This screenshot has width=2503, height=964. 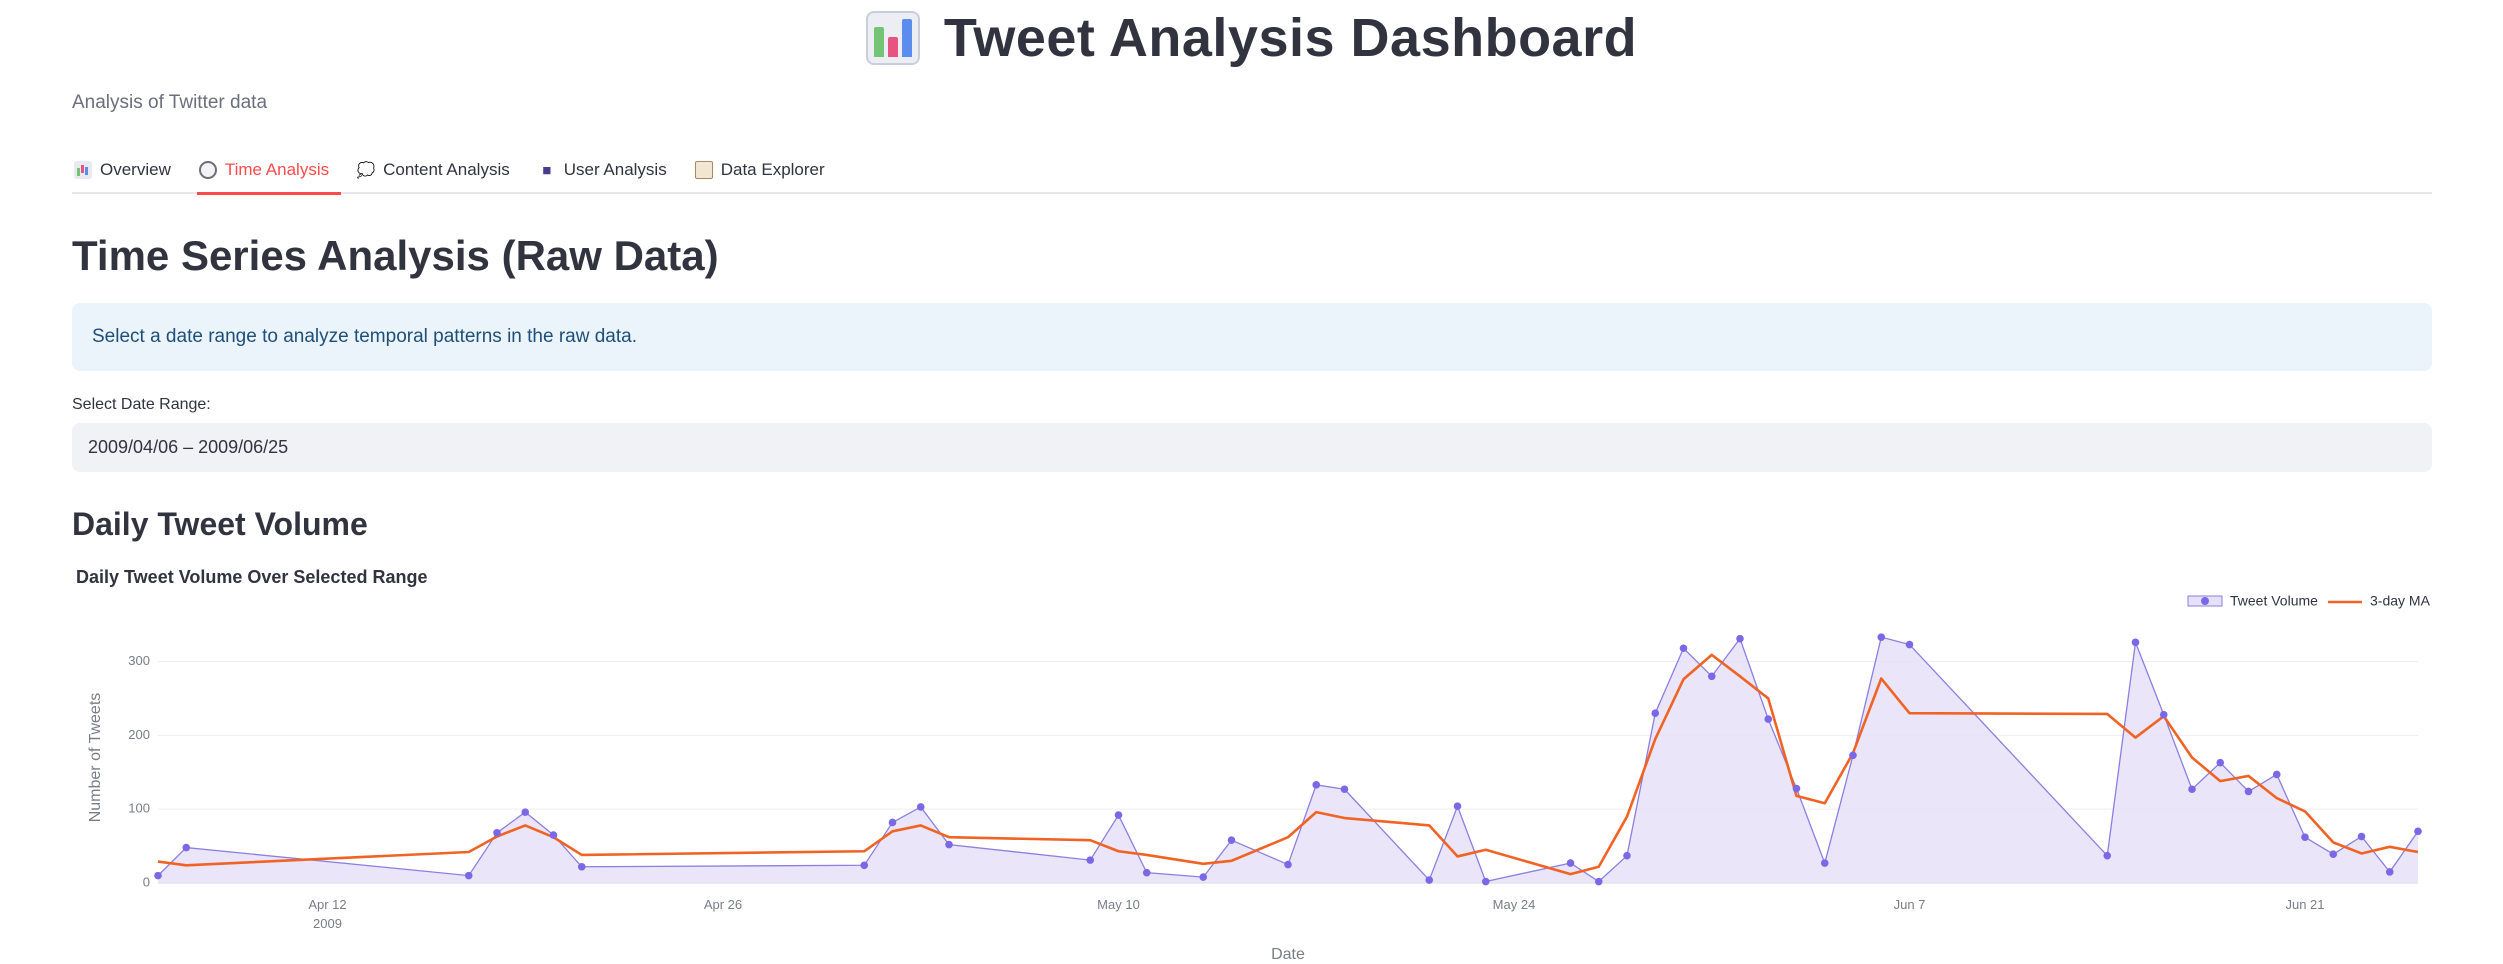 I want to click on date-range-value: 2009/04/06 – 2009/06/25, so click(x=188, y=447).